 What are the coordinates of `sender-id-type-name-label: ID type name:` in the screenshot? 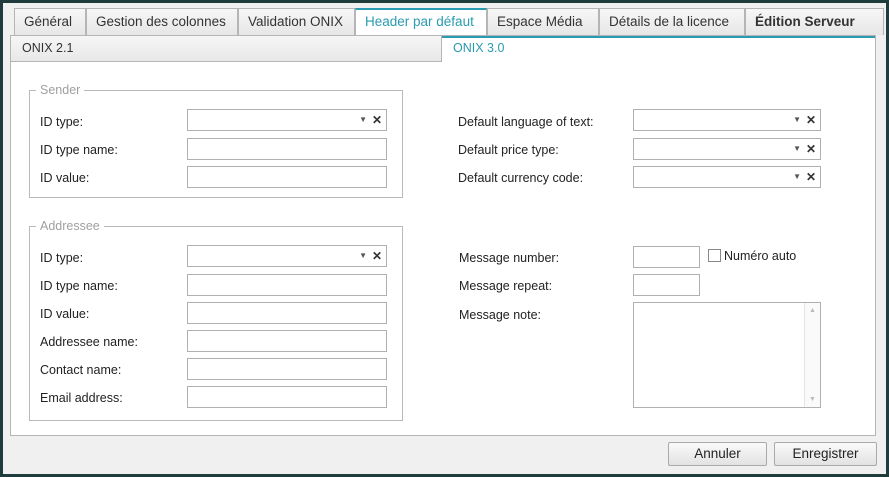 It's located at (79, 150).